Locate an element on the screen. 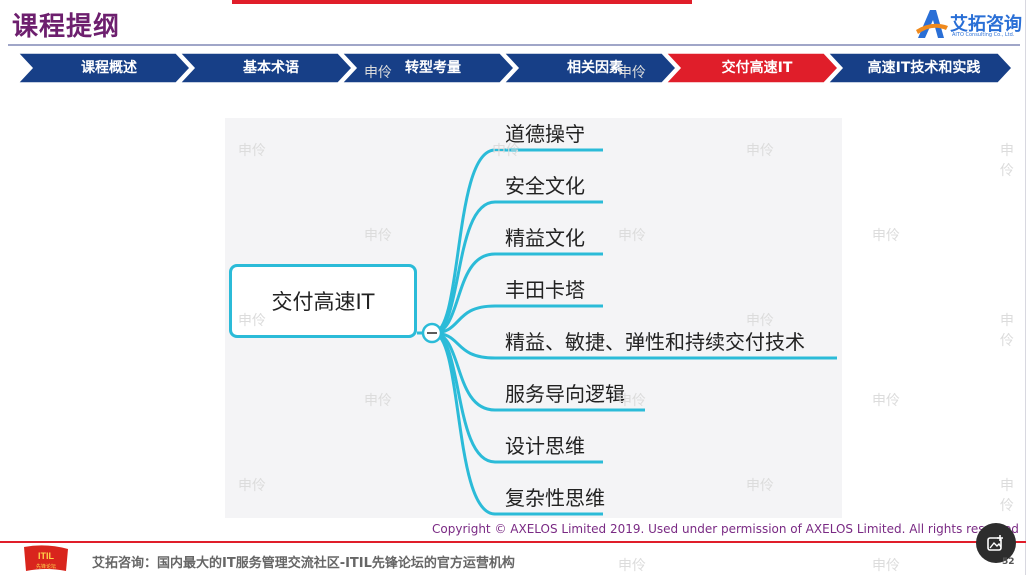  page-title: 课程提纲 is located at coordinates (66, 27).